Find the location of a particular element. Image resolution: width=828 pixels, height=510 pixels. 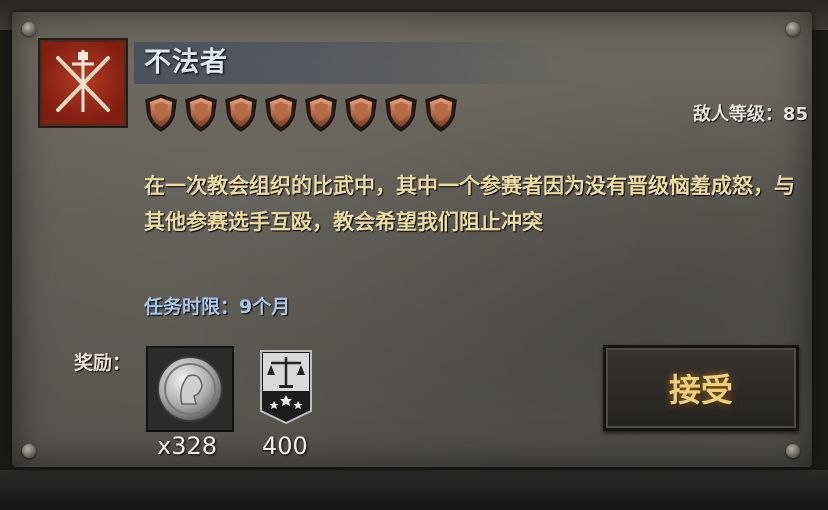

time-limit: 任务时限：9个月 is located at coordinates (217, 307).